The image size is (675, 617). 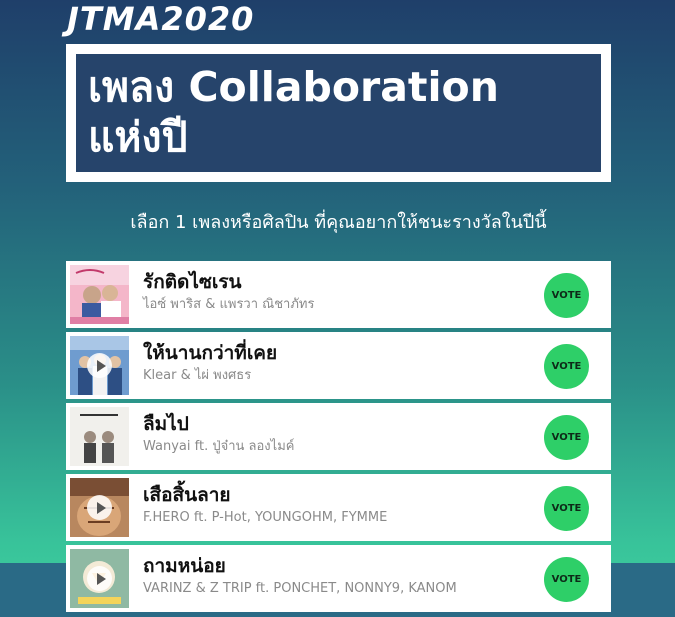 What do you see at coordinates (197, 375) in the screenshot?
I see `song-artist: Klear & ไผ่ พงศธร` at bounding box center [197, 375].